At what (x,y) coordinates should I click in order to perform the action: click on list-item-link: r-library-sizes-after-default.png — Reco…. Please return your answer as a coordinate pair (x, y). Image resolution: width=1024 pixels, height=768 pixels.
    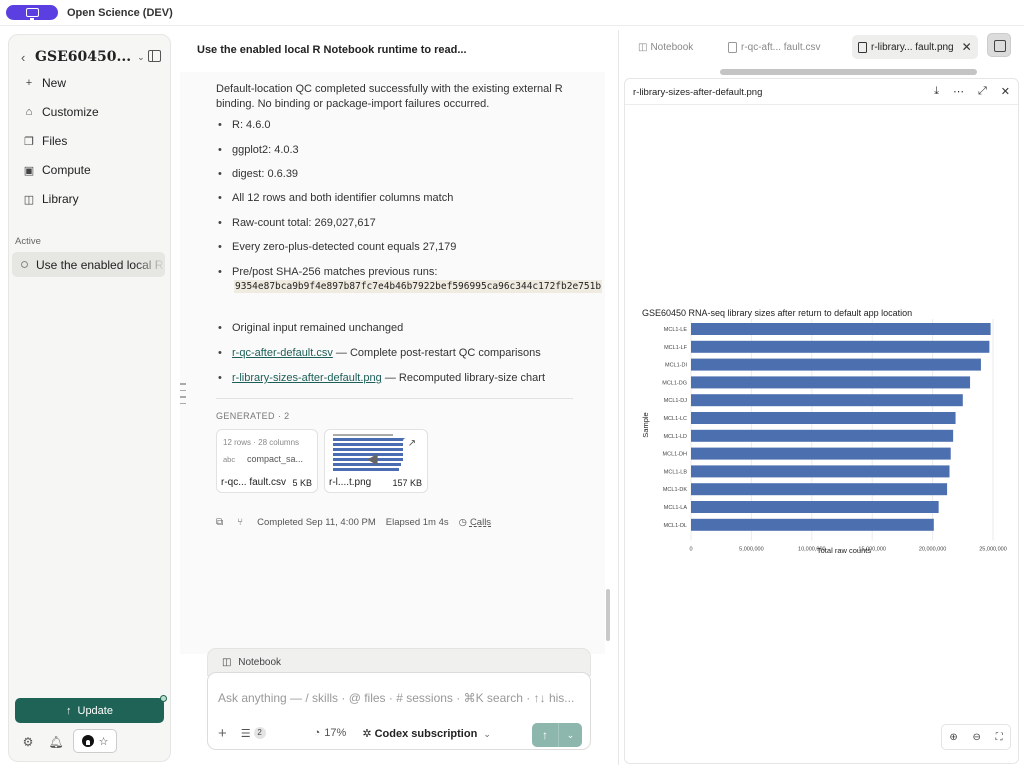
    Looking at the image, I should click on (400, 378).